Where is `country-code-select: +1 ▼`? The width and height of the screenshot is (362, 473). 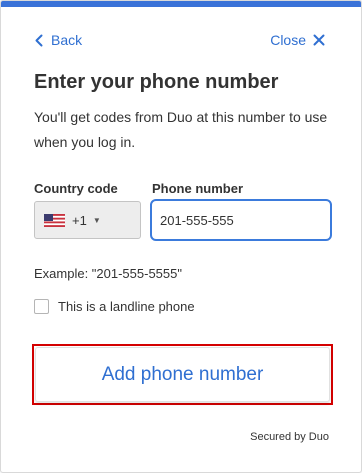 country-code-select: +1 ▼ is located at coordinates (87, 220).